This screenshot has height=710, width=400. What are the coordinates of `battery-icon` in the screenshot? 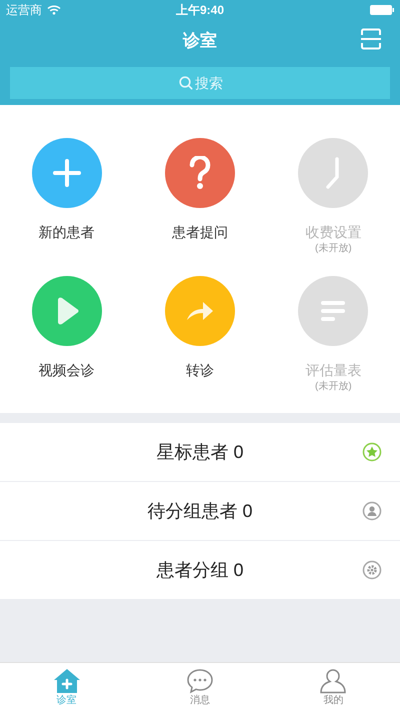 It's located at (382, 10).